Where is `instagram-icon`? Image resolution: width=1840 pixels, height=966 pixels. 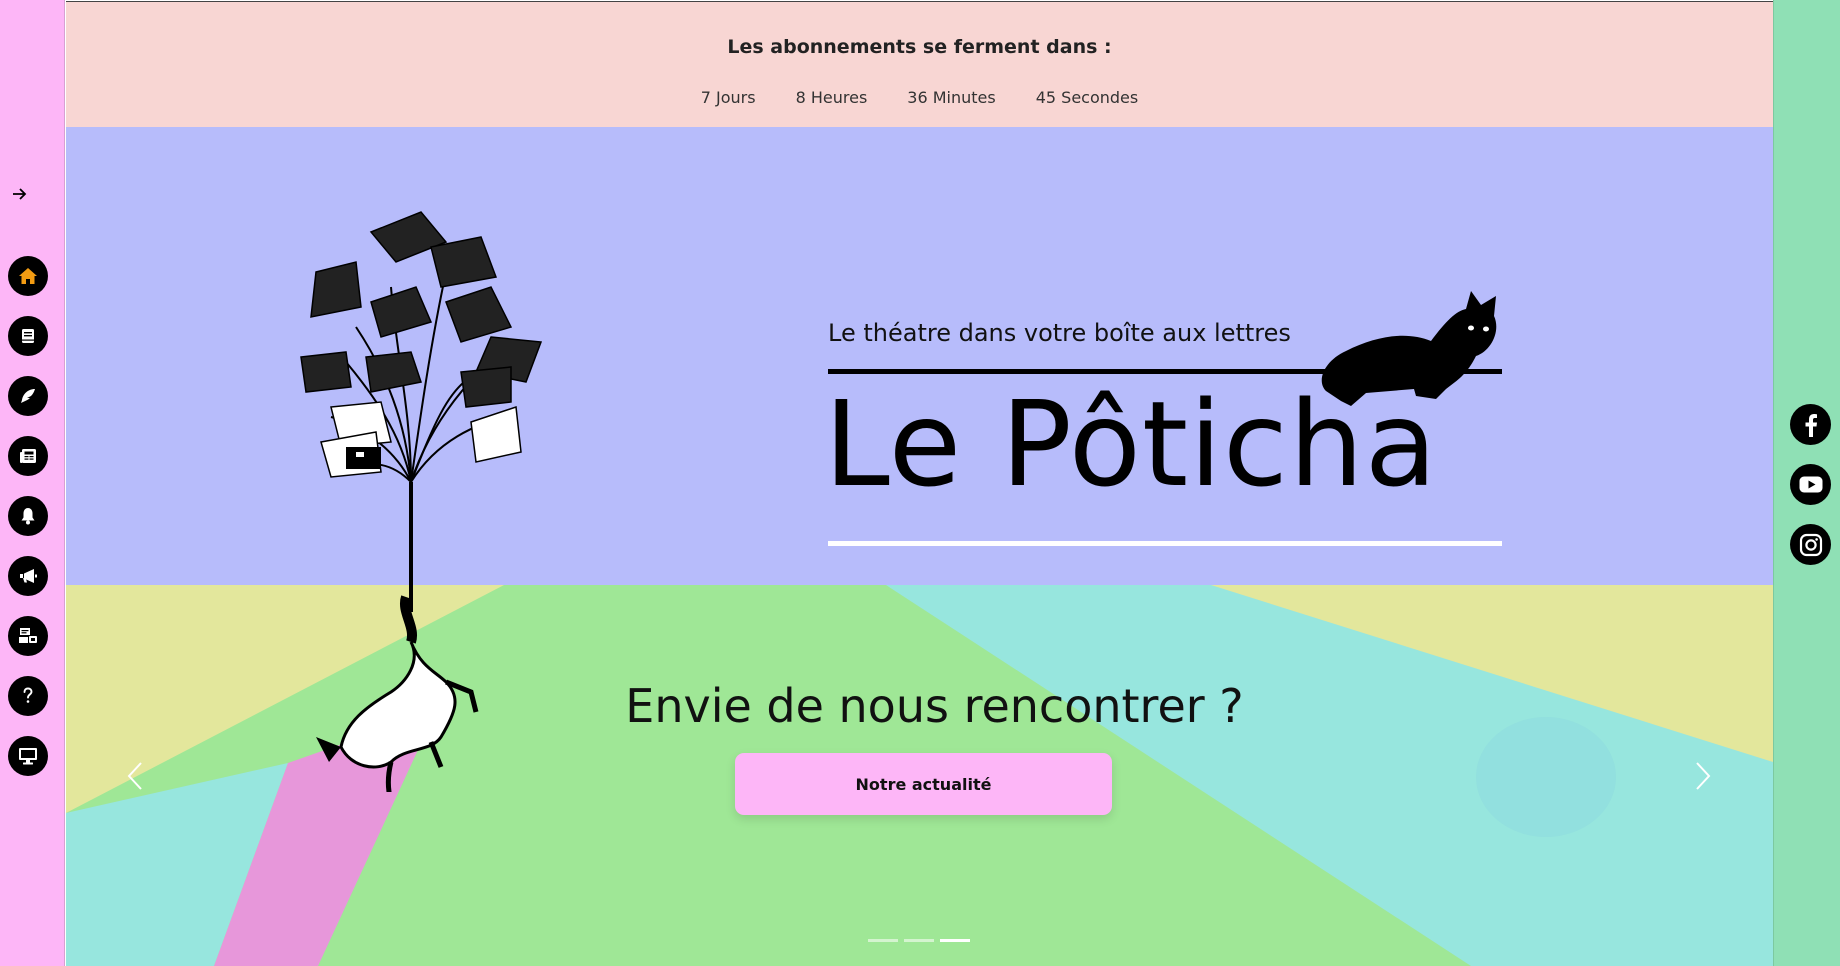 instagram-icon is located at coordinates (1810, 544).